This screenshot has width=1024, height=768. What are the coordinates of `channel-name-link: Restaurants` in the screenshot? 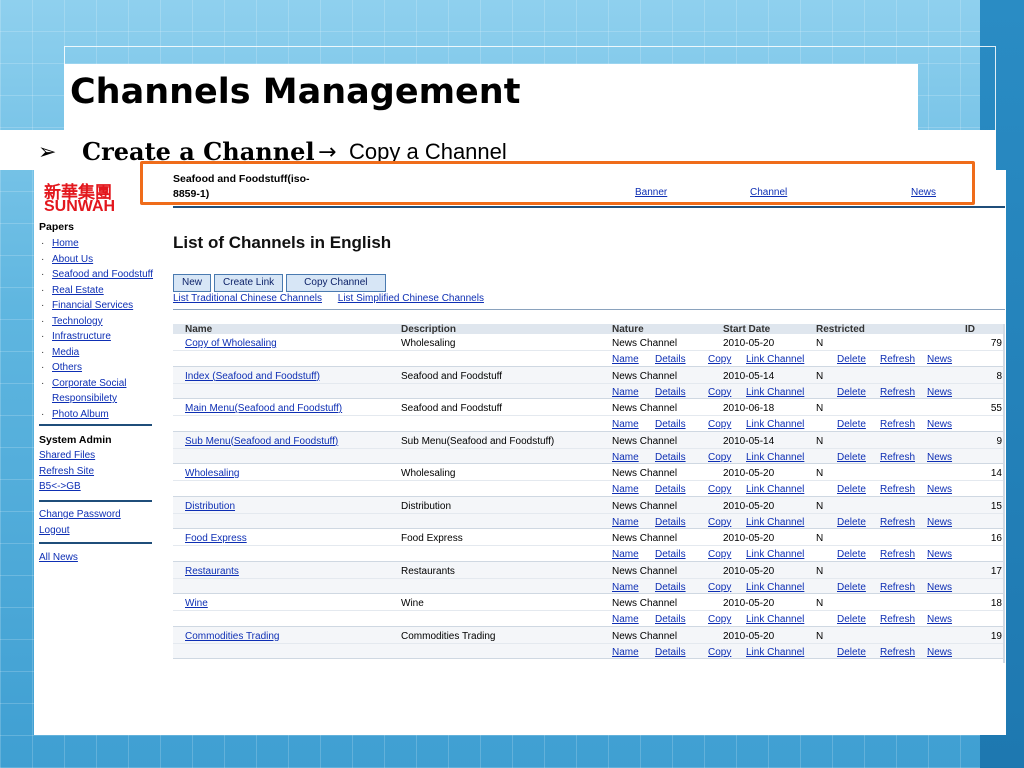 It's located at (212, 571).